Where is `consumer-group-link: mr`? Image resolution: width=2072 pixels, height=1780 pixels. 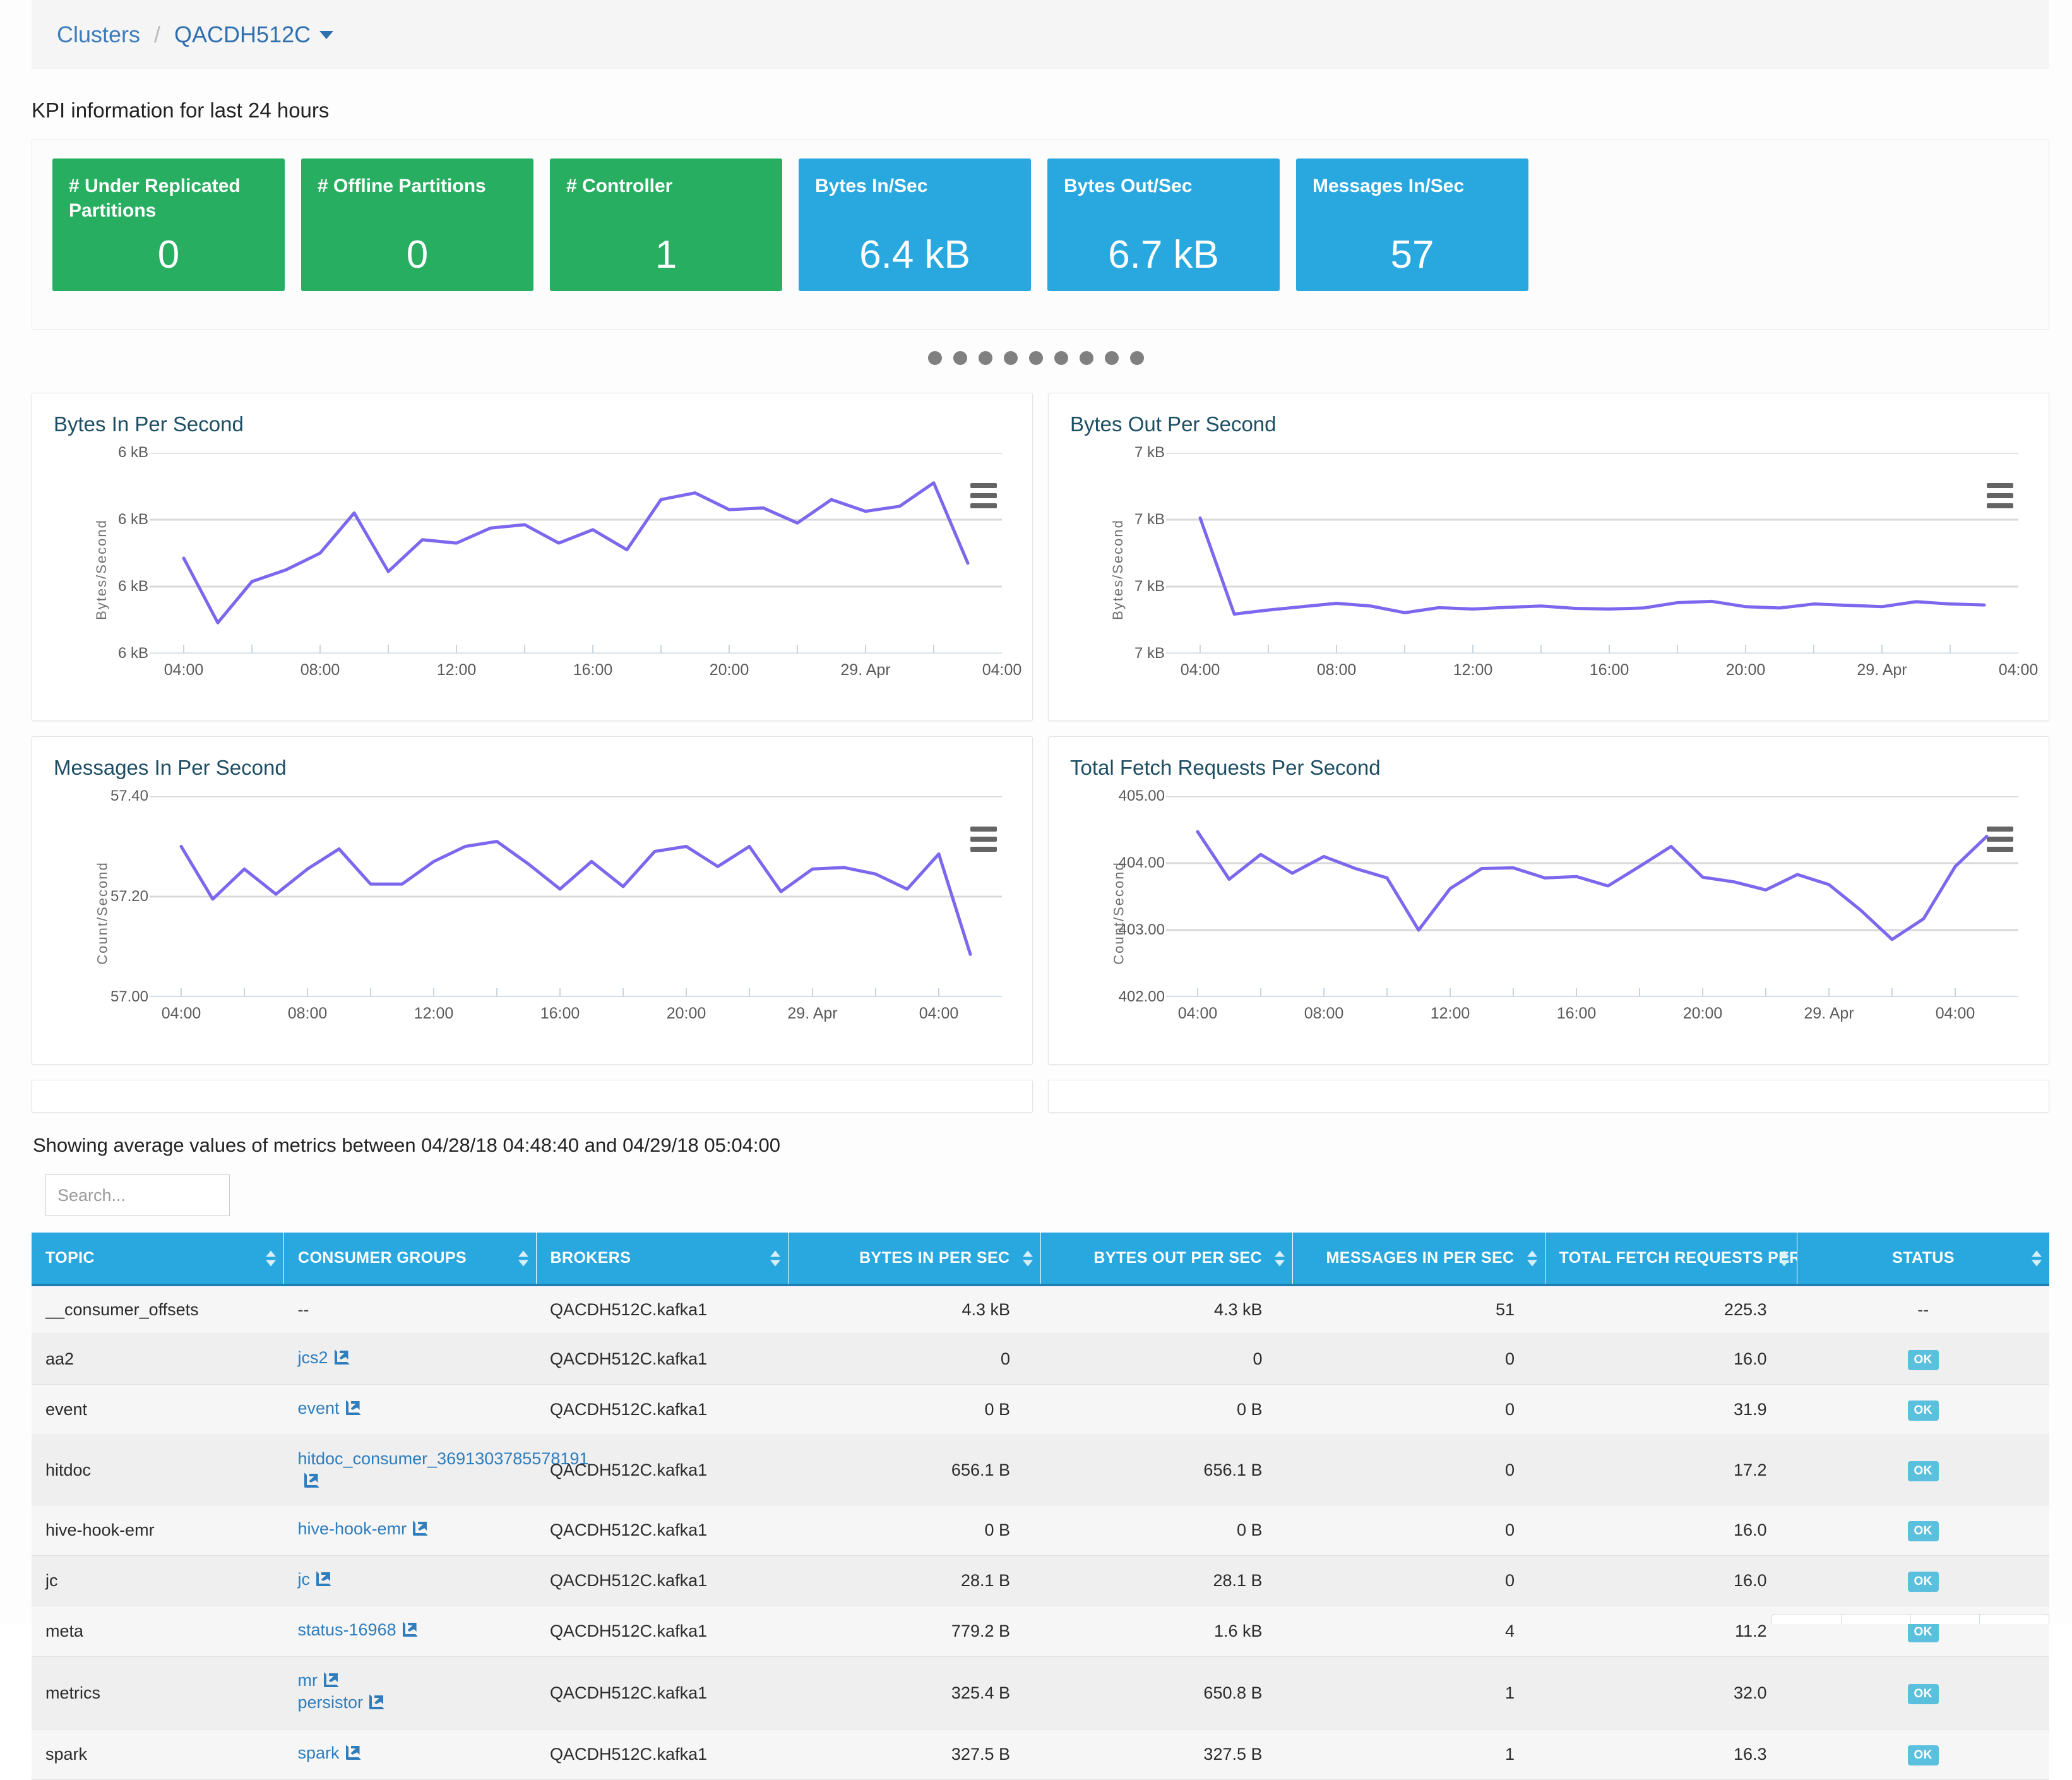
consumer-group-link: mr is located at coordinates (308, 1680).